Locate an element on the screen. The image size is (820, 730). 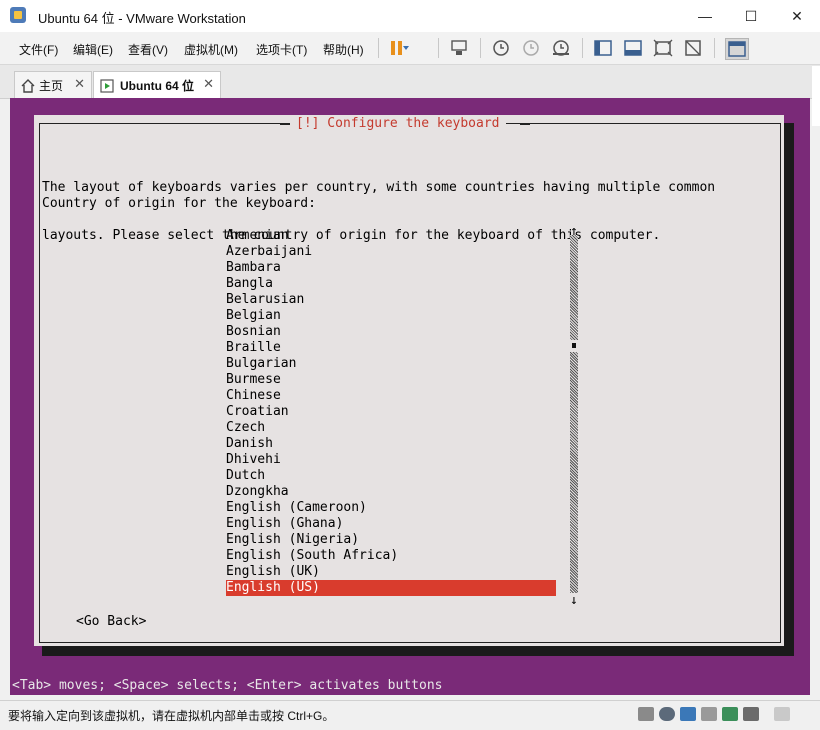
dialog-title: [!] Configure the keyboard is located at coordinates (398, 123).